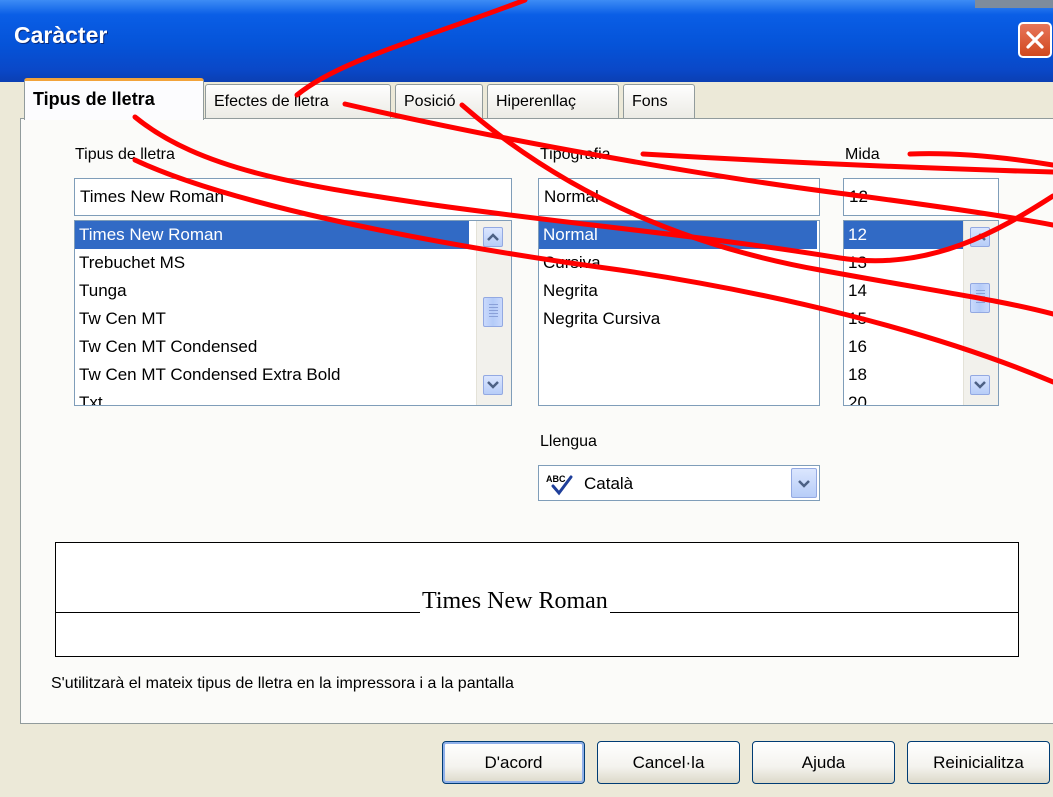 This screenshot has height=797, width=1053. I want to click on list-item: 12, so click(904, 235).